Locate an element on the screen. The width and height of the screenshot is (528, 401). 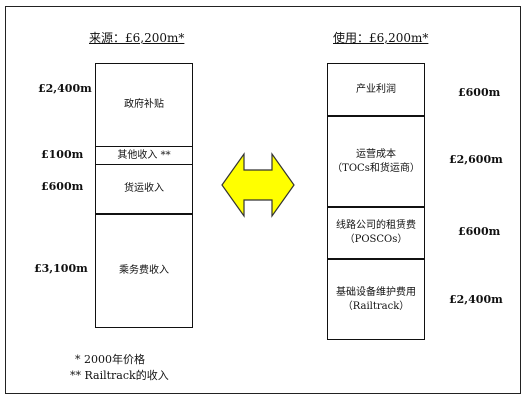
source-column: 政府补贴 其他收入 ** 货运收入 乘务费收入 is located at coordinates (144, 195).